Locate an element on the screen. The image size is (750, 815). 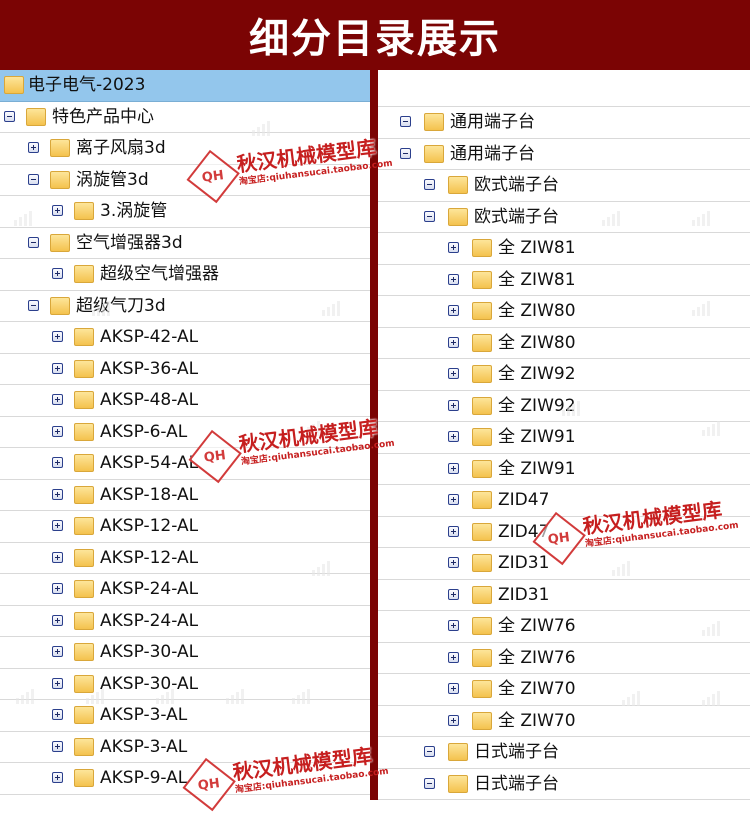
tree-row: AKSP-48-AL is located at coordinates (185, 401).